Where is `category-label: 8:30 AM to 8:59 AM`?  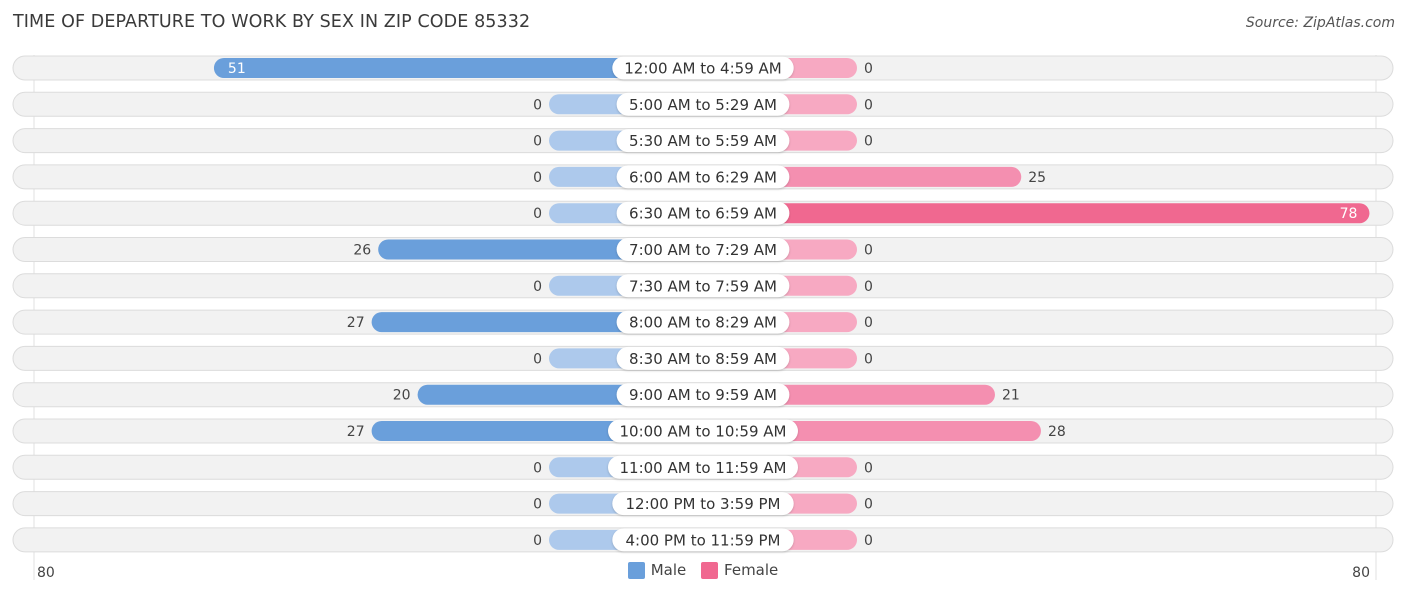
category-label: 8:30 AM to 8:59 AM is located at coordinates (703, 359).